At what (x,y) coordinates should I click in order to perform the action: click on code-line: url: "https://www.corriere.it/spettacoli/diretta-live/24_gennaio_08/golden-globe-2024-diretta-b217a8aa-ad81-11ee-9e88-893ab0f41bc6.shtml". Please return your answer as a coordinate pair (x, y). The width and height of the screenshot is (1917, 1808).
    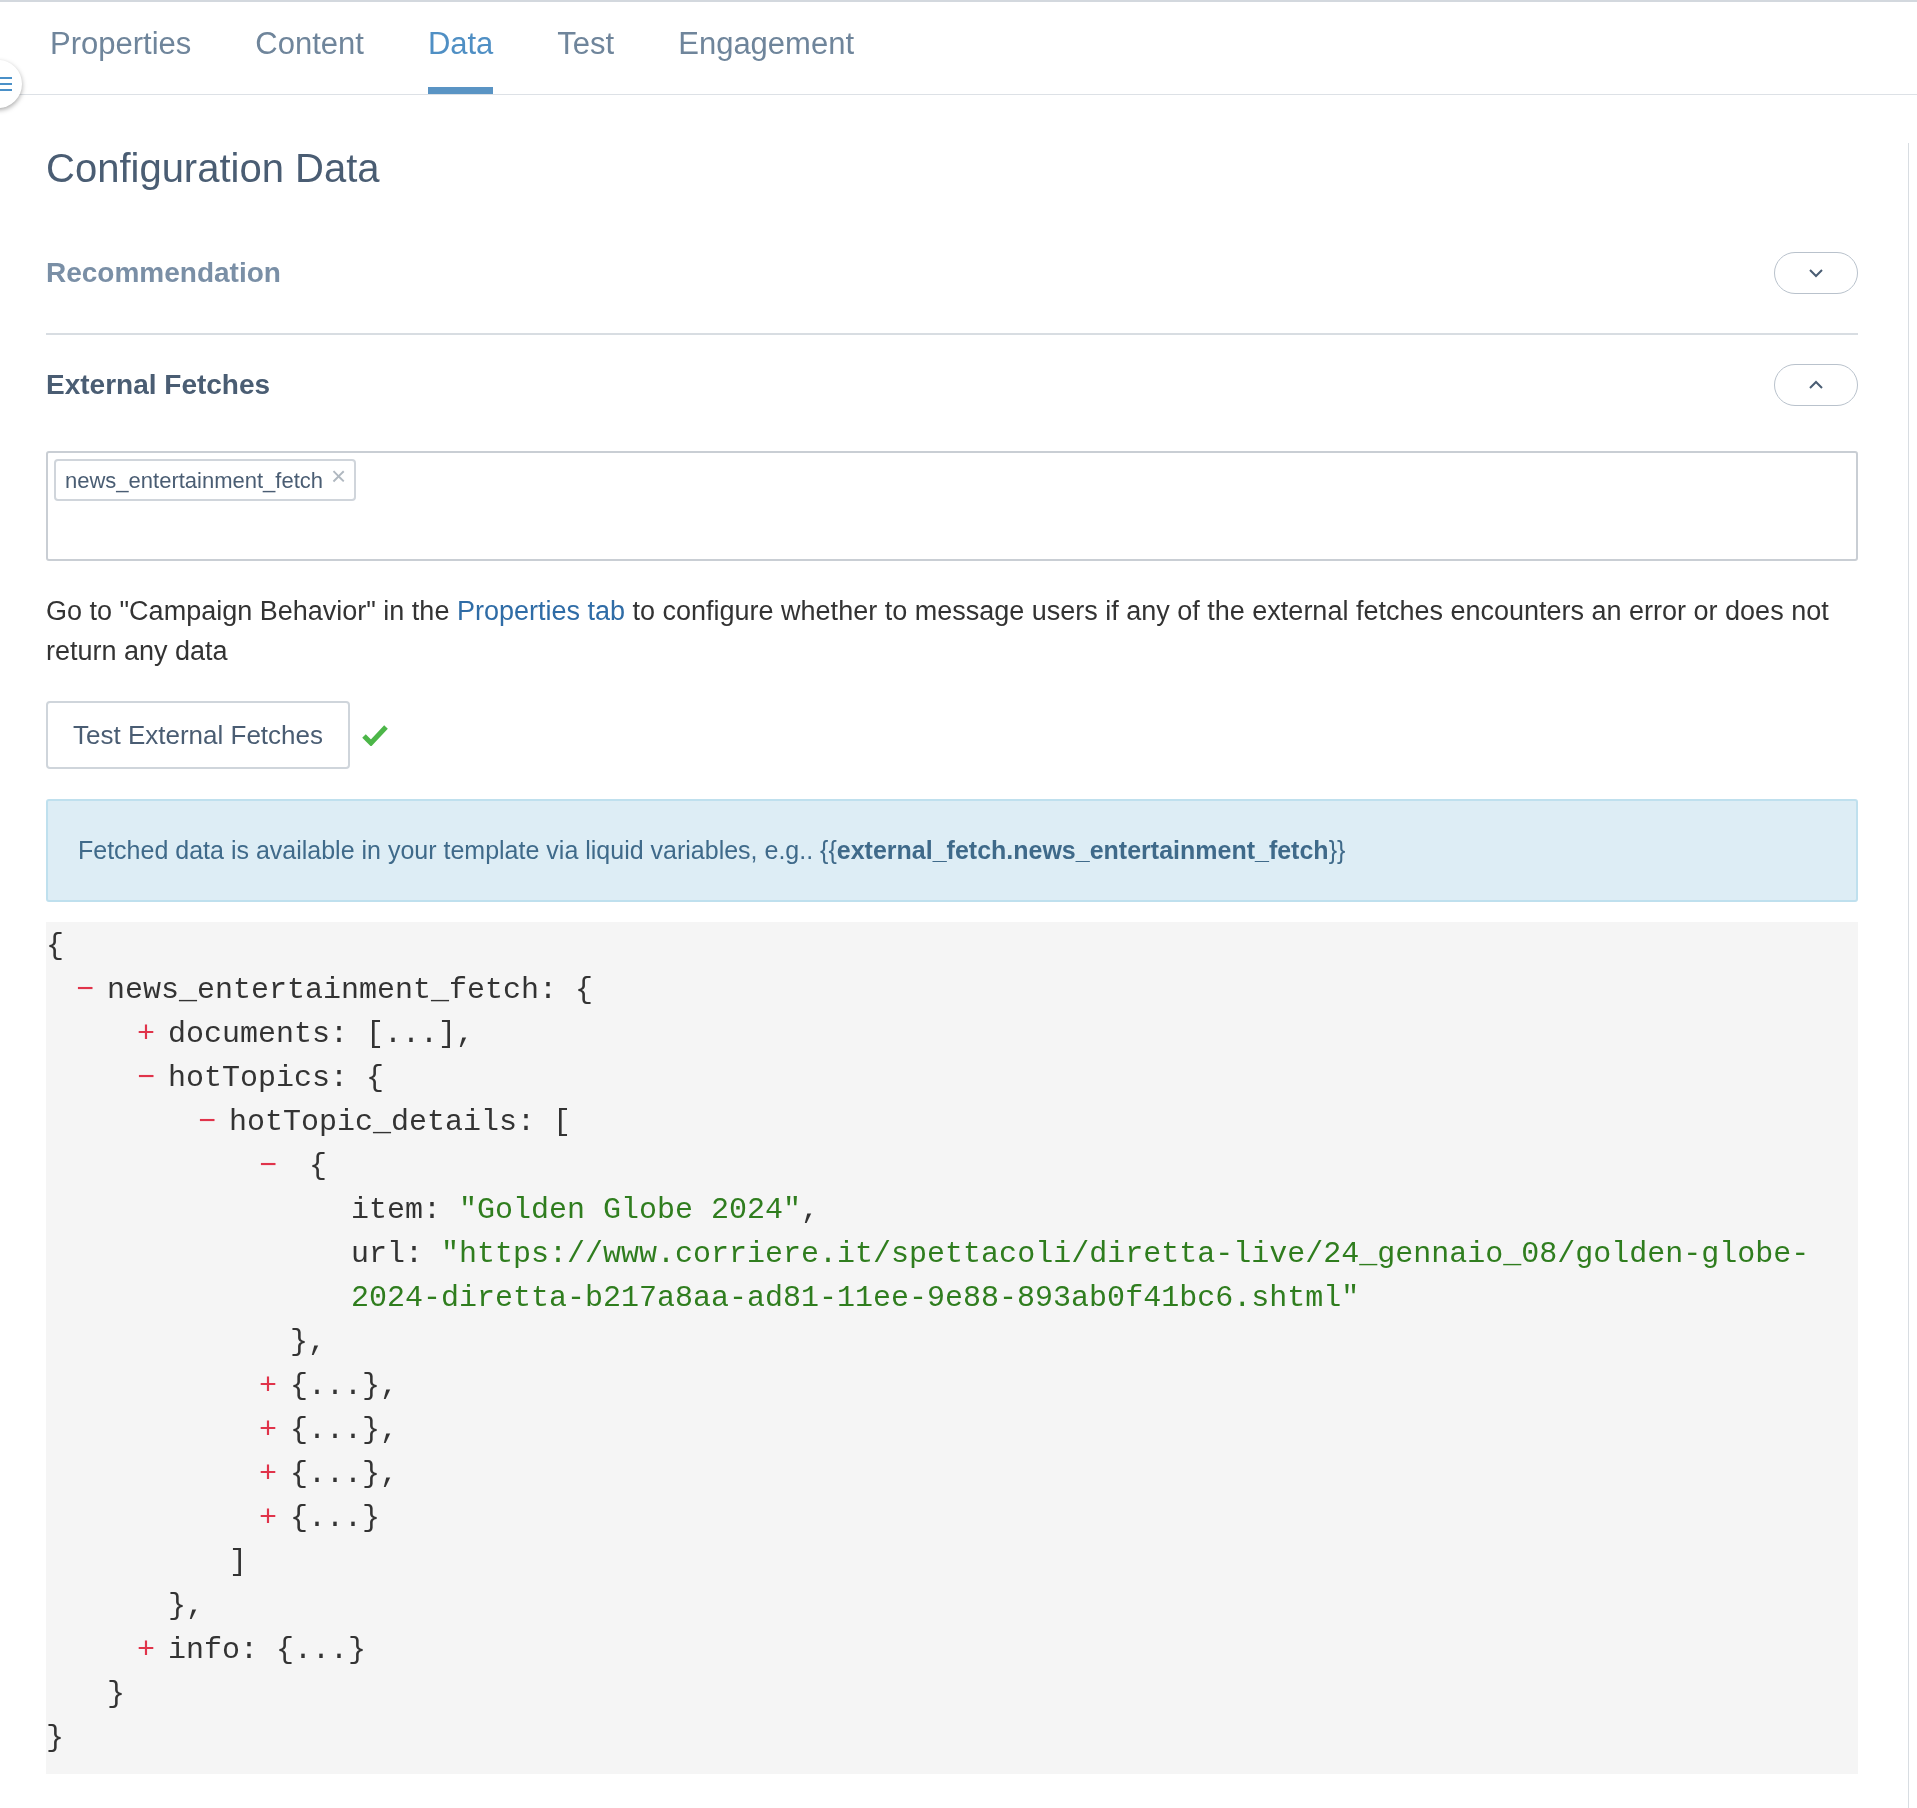
    Looking at the image, I should click on (1081, 1276).